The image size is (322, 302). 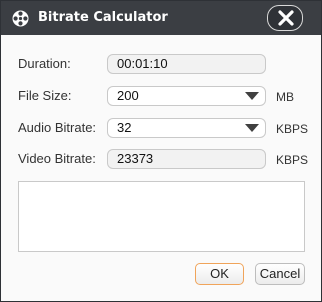 I want to click on title-bar: Bitrate Calculator, so click(x=161, y=18).